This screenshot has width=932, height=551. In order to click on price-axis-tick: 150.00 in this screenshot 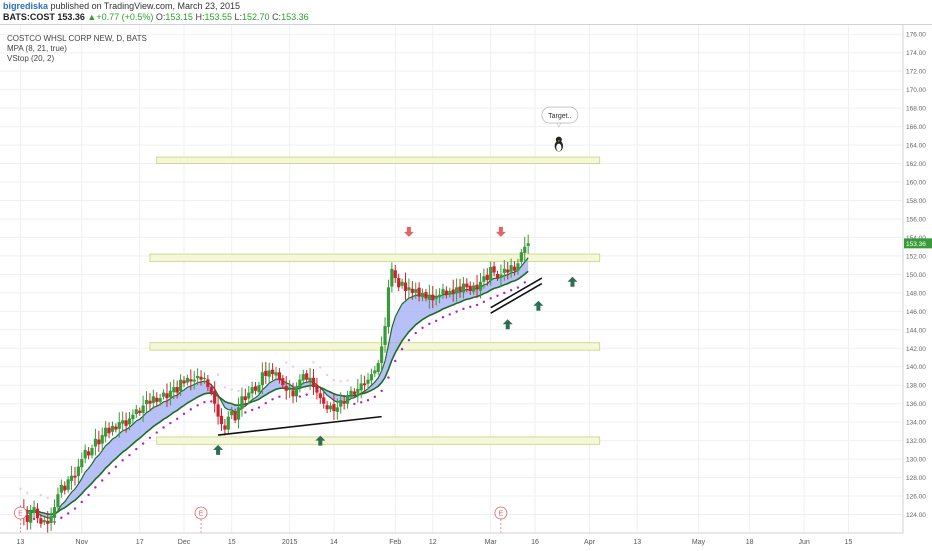, I will do `click(916, 275)`.